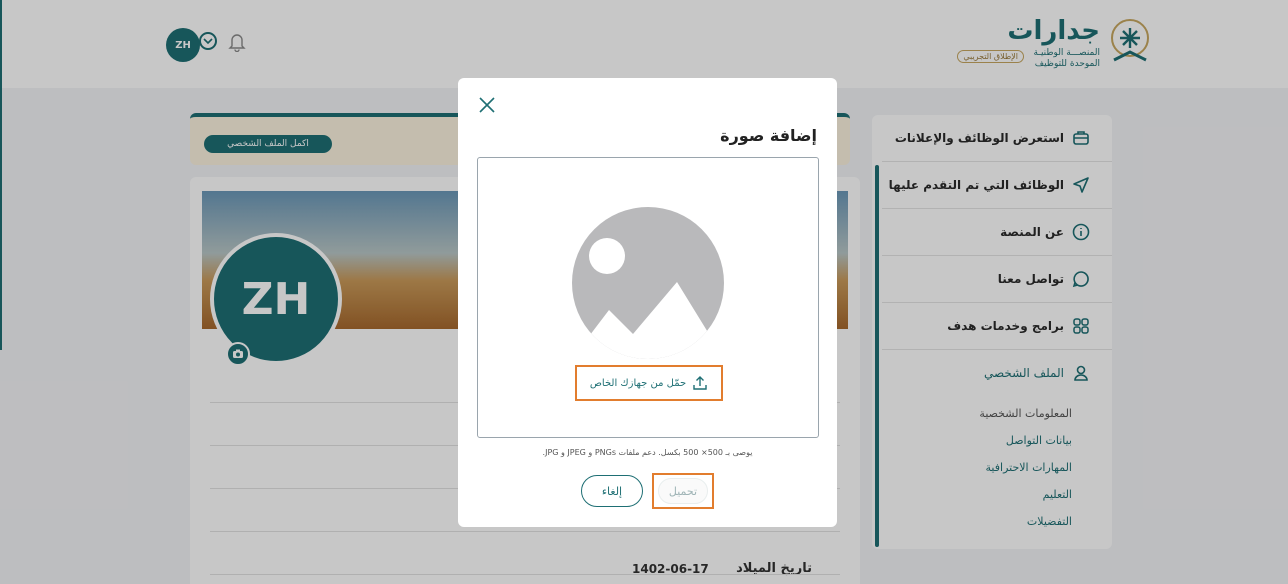  What do you see at coordinates (638, 383) in the screenshot?
I see `upload-link-label: حمّل من جهازك الخاص` at bounding box center [638, 383].